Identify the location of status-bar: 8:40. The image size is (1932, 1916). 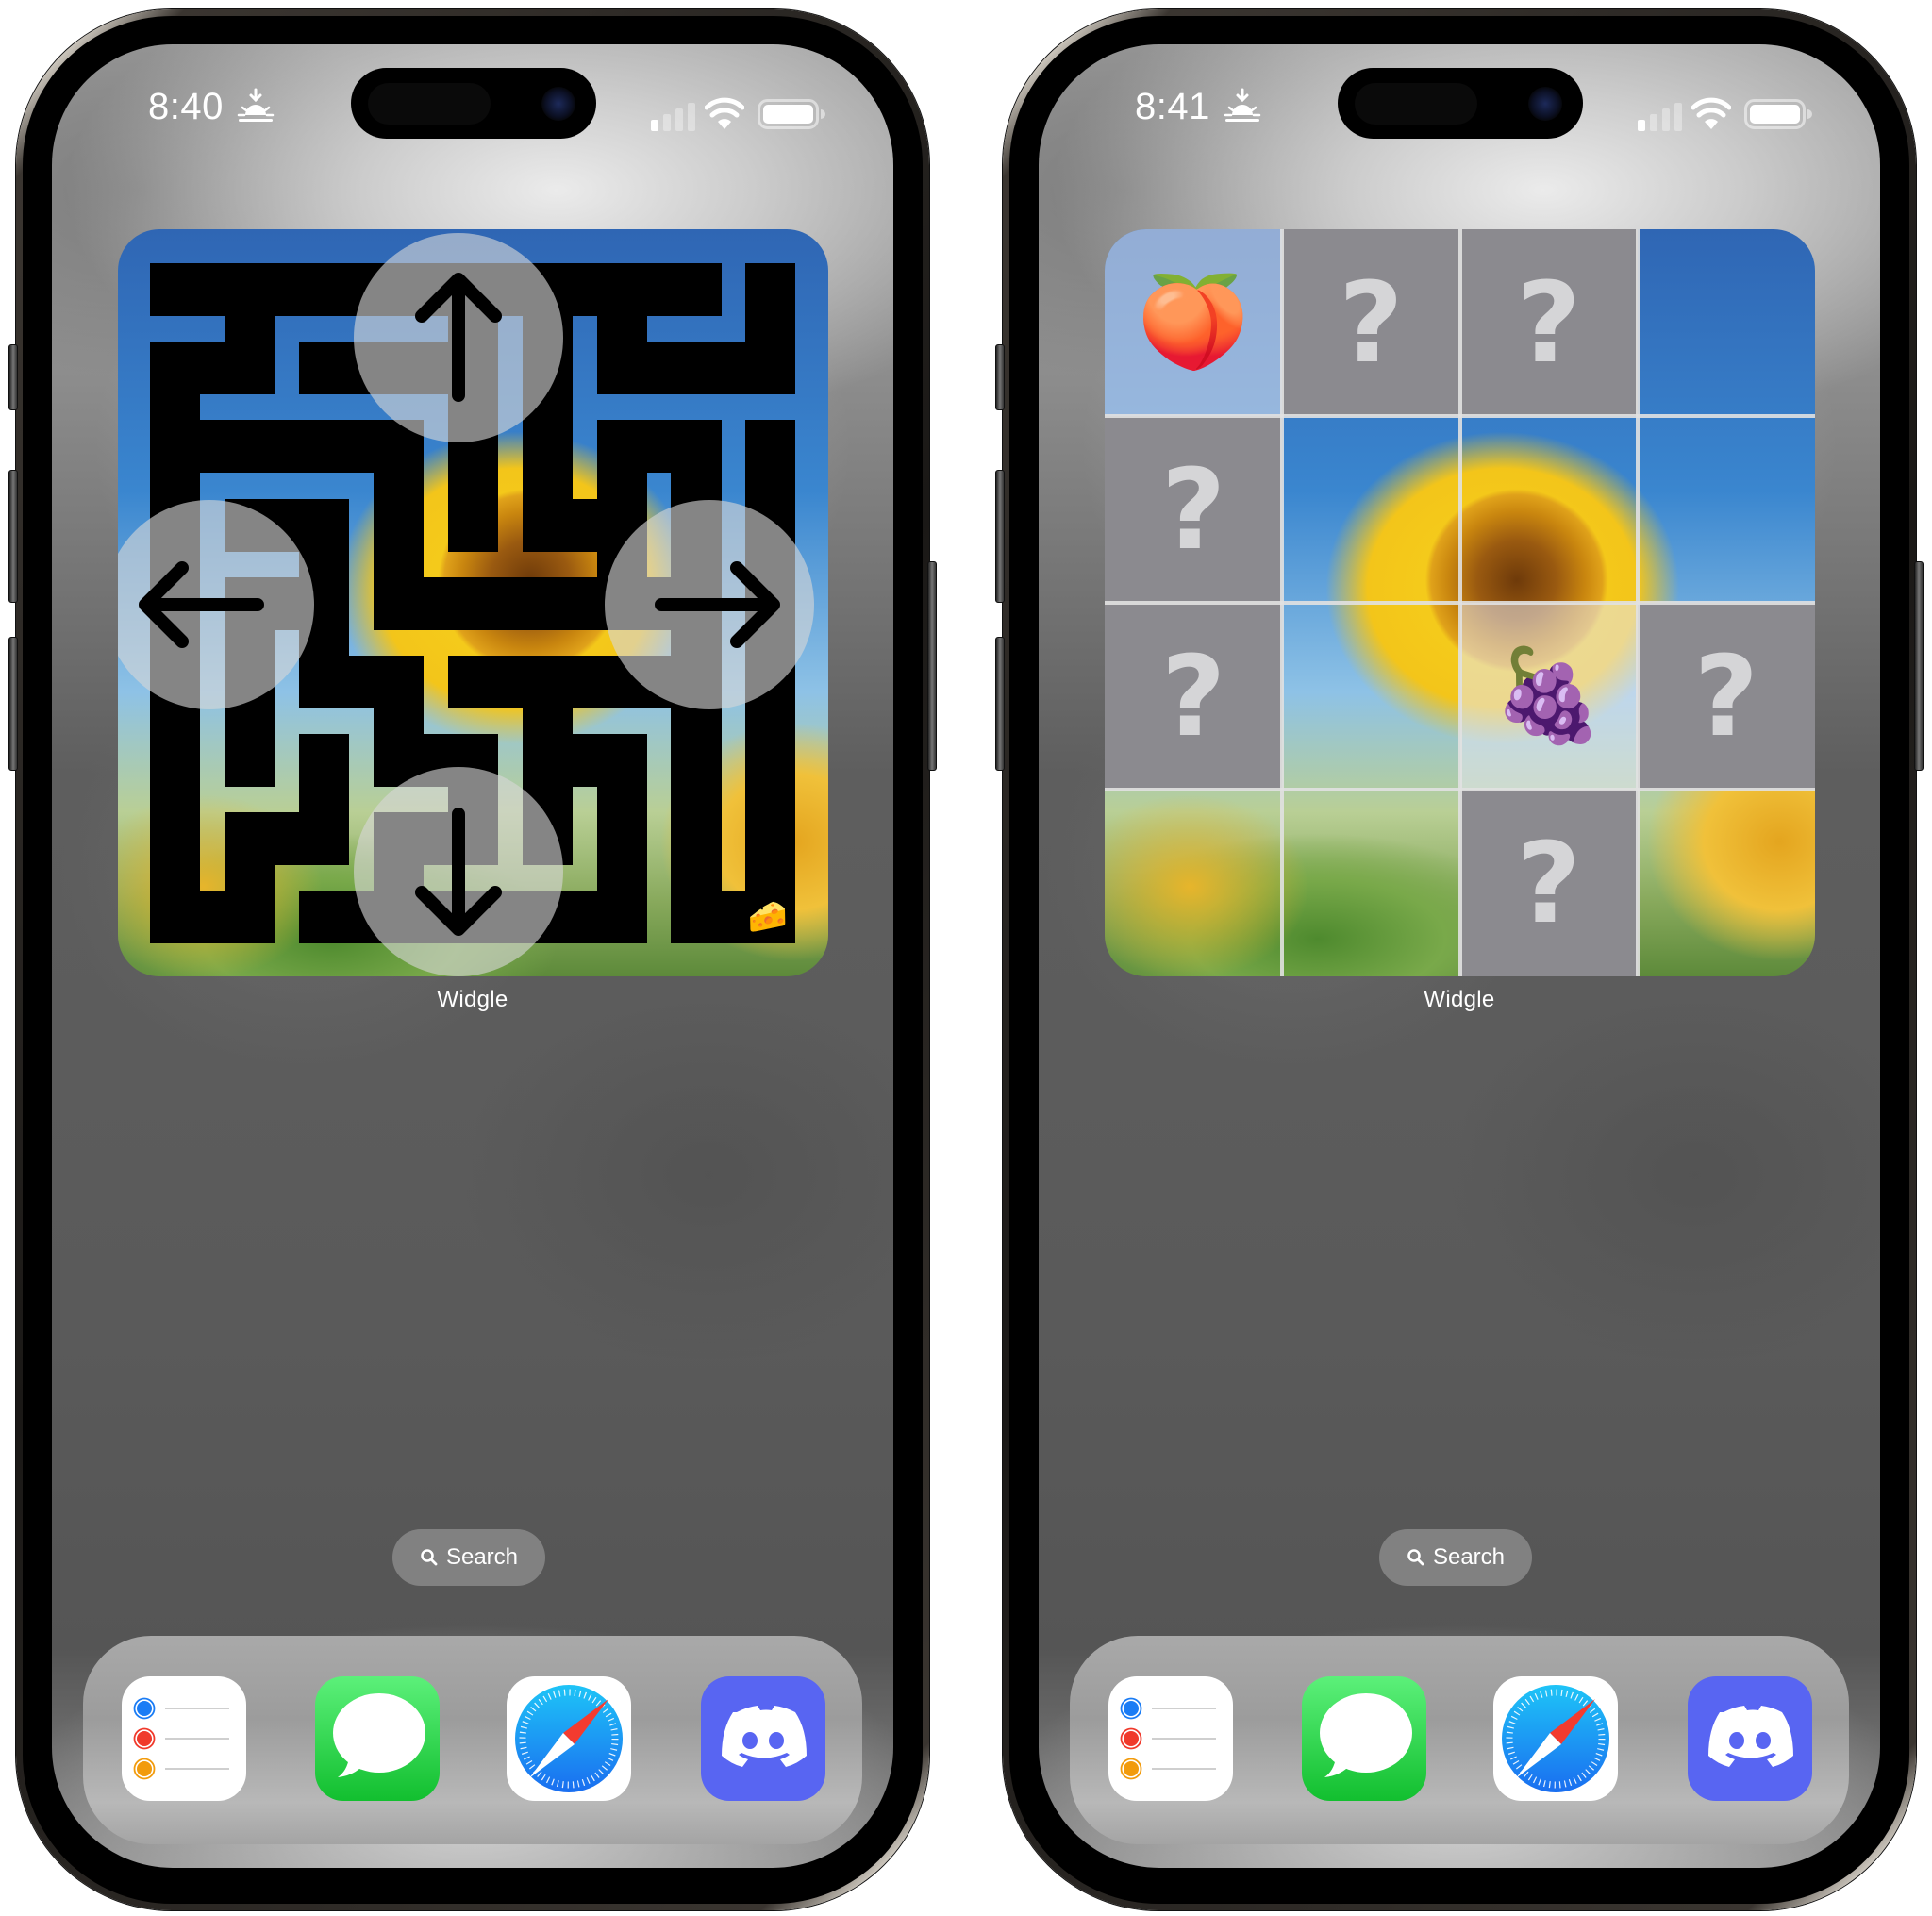
(473, 96).